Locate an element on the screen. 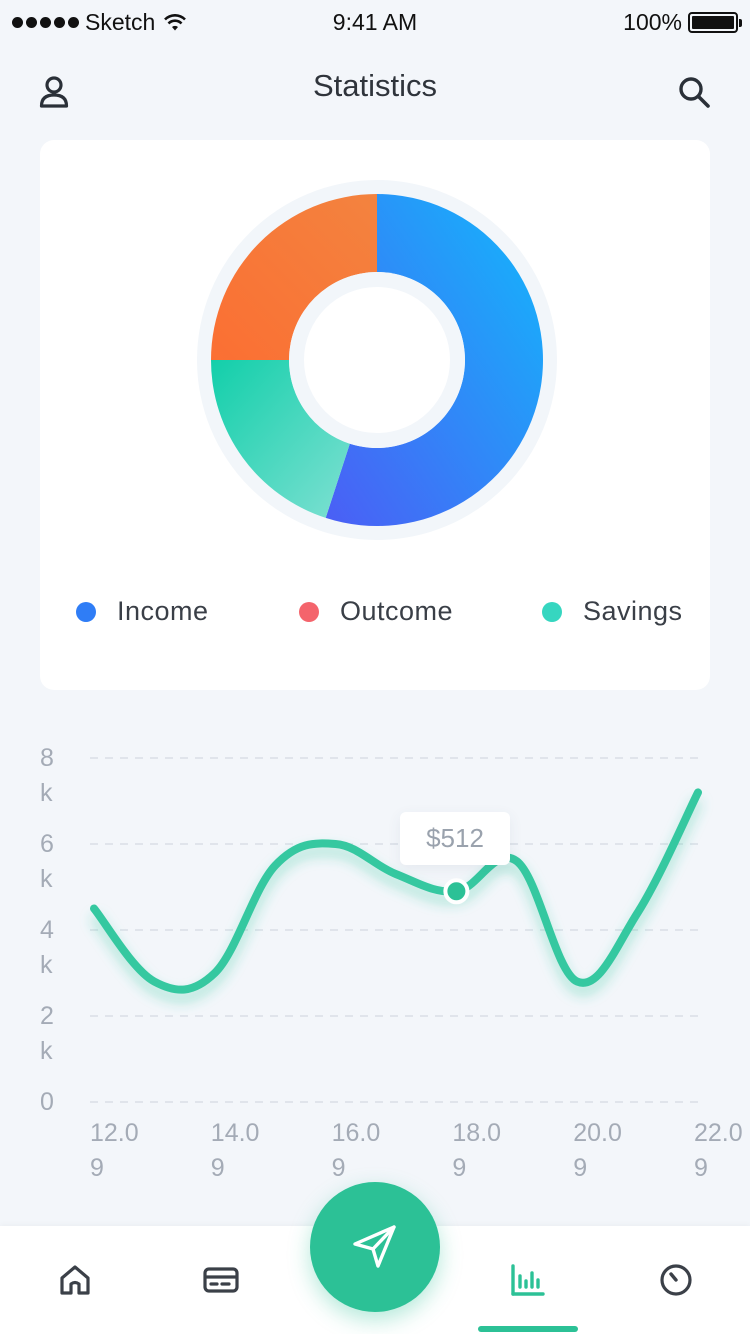  home-icon is located at coordinates (75, 1280).